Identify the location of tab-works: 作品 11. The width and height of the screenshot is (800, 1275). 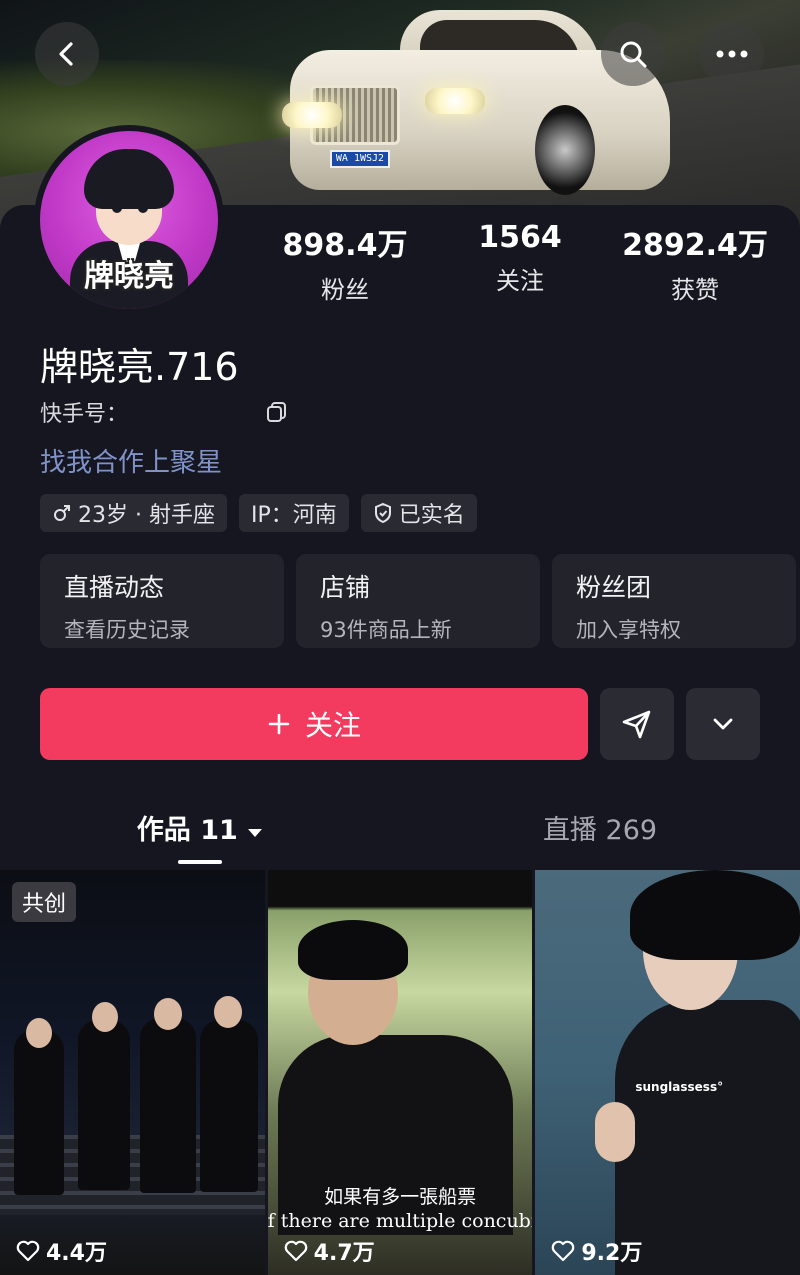
(200, 839).